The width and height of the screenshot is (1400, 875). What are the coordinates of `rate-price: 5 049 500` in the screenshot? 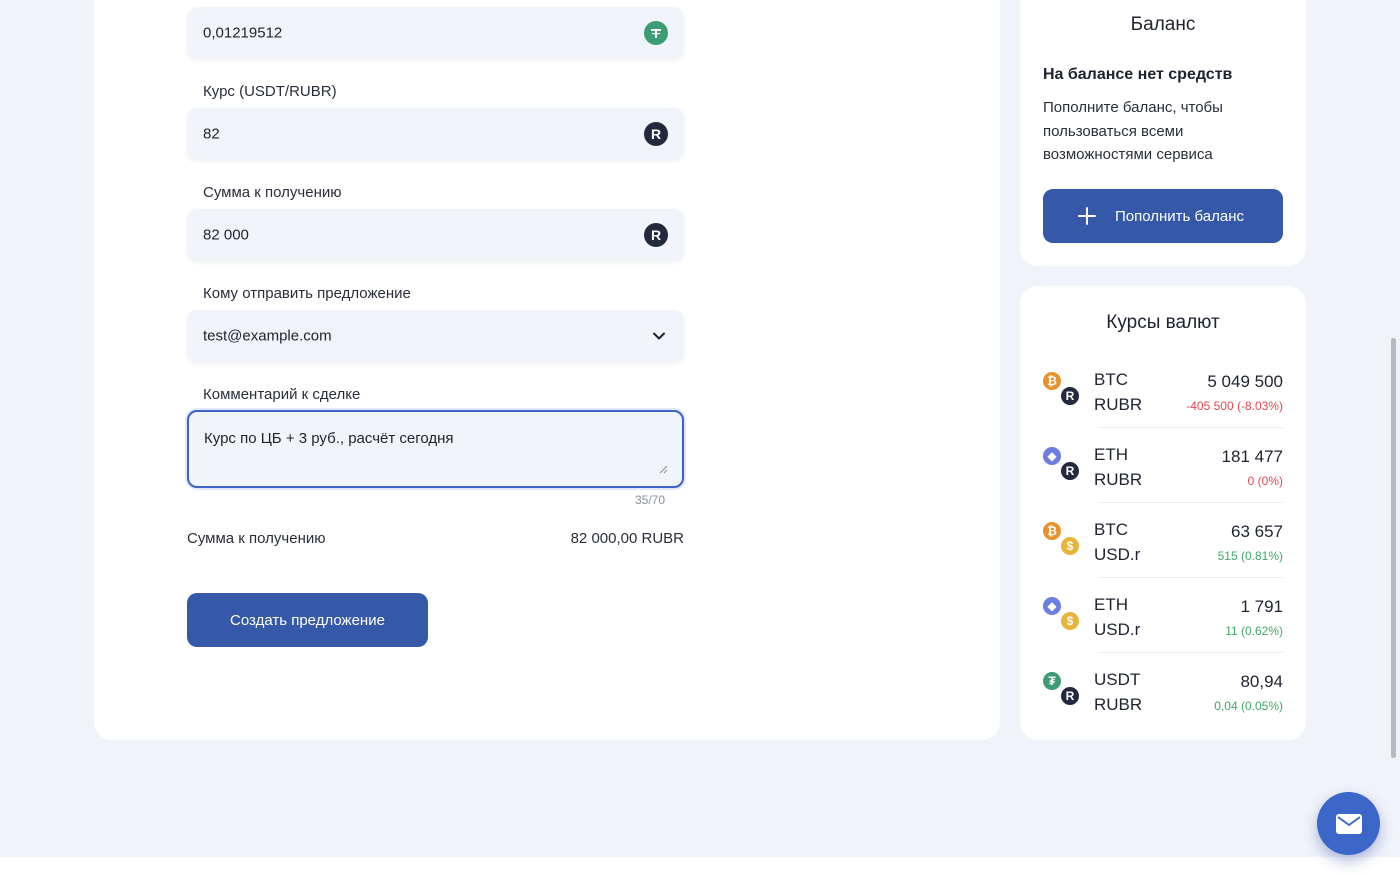 It's located at (1245, 381).